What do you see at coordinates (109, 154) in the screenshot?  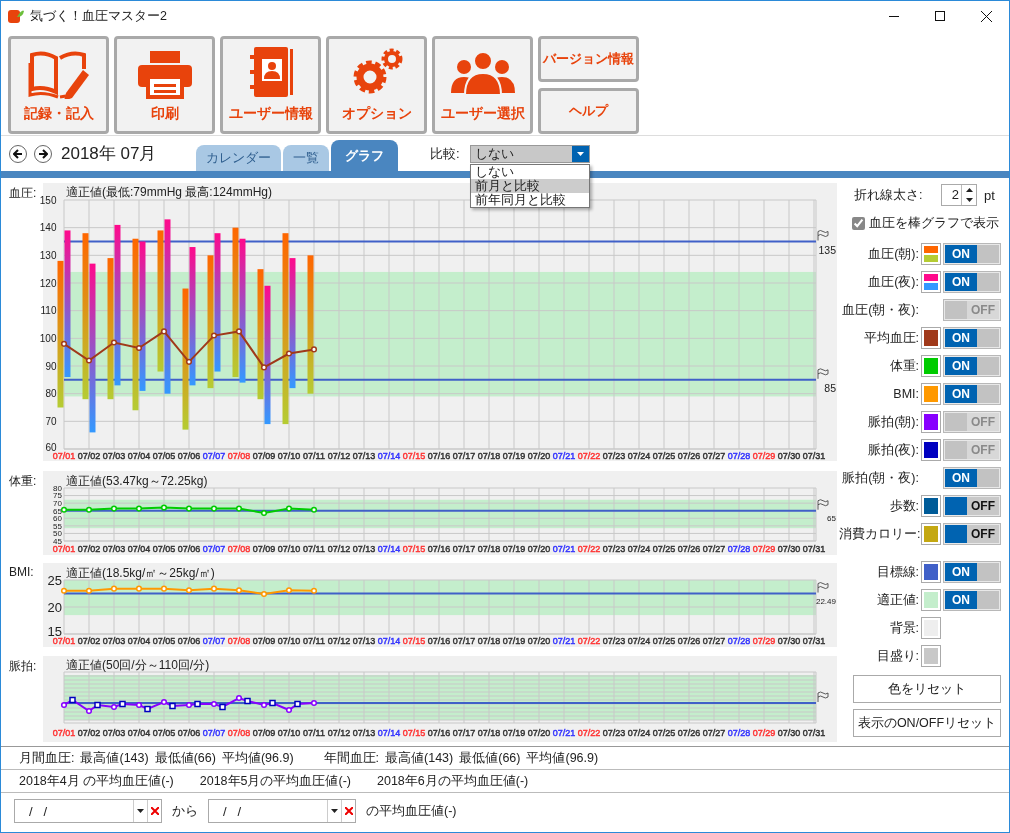 I see `month-label: 2018年 07月` at bounding box center [109, 154].